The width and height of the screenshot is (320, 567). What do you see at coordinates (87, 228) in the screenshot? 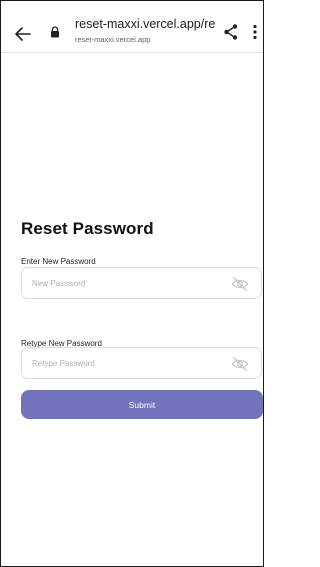
I see `page-title: Reset Password` at bounding box center [87, 228].